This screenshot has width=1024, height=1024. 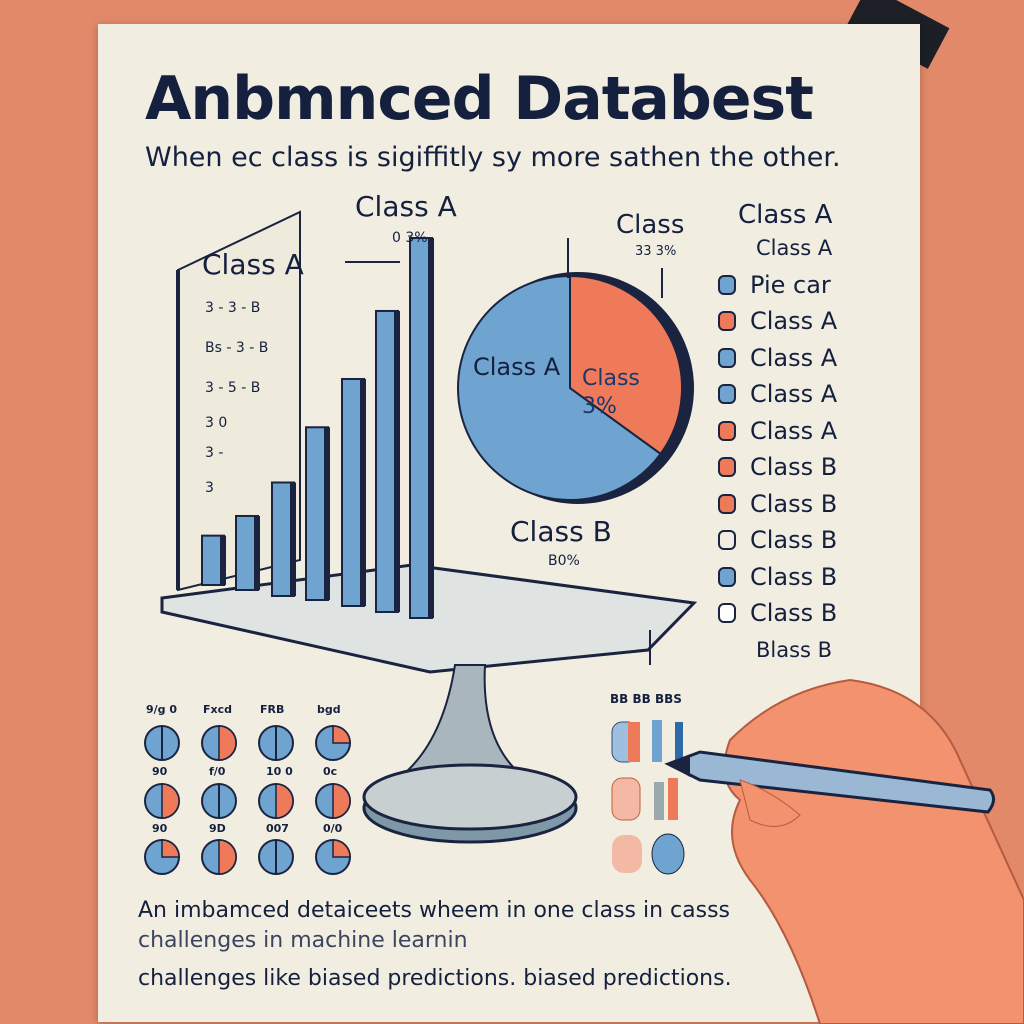 I want to click on mini-pie-label: 007, so click(x=277, y=828).